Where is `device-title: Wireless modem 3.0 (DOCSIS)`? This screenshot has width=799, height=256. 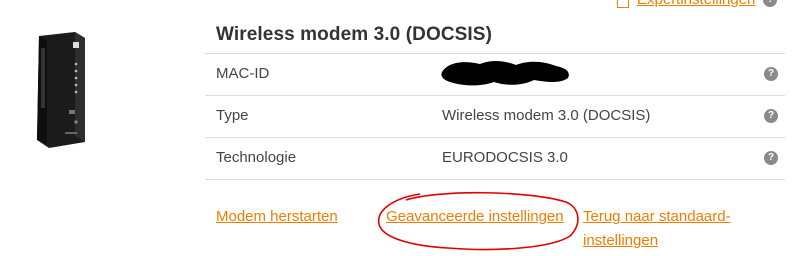 device-title: Wireless modem 3.0 (DOCSIS) is located at coordinates (354, 34).